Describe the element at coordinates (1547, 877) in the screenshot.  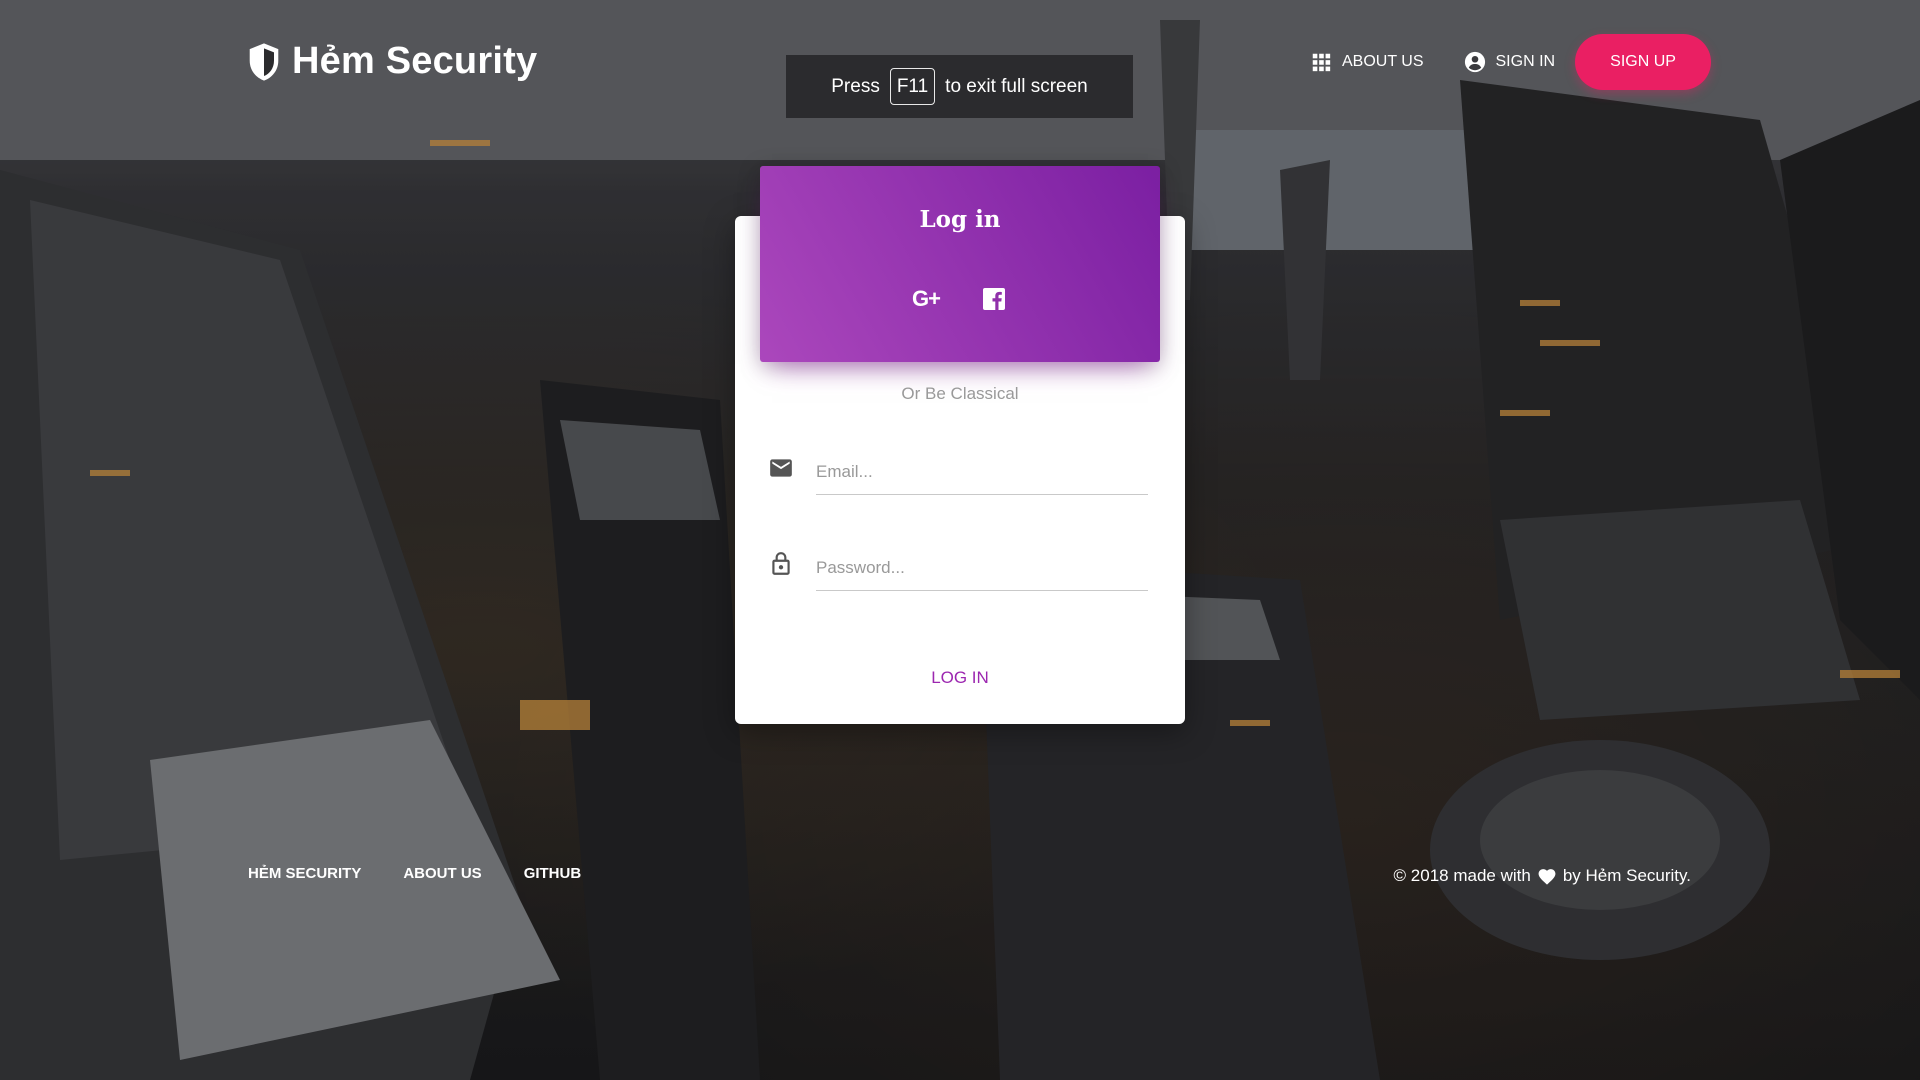
I see `heart-icon` at that location.